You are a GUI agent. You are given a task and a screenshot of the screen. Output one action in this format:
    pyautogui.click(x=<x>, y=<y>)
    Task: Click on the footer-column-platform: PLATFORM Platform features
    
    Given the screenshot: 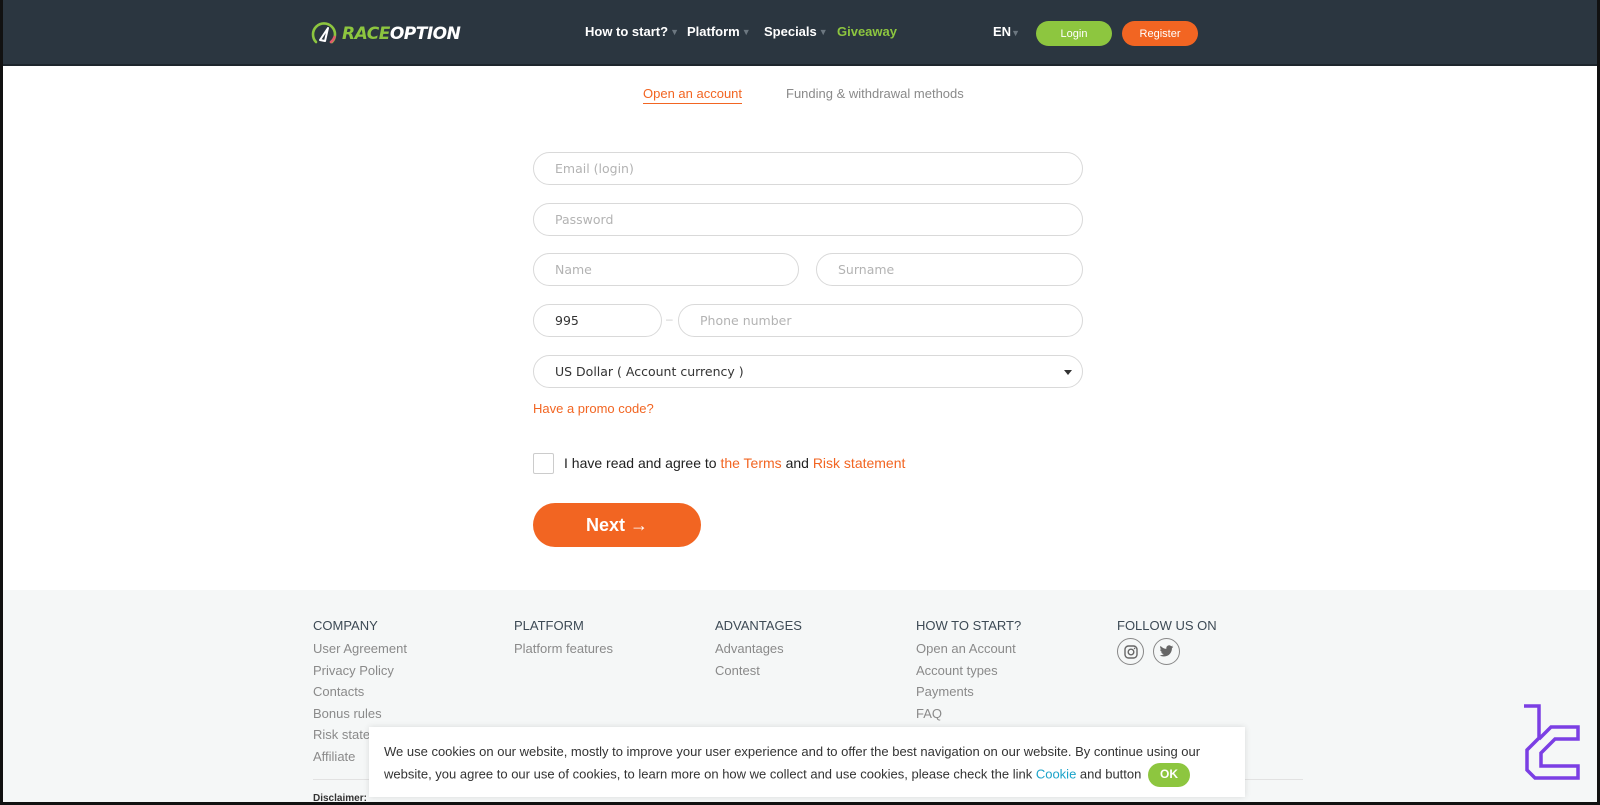 What is the action you would take?
    pyautogui.click(x=563, y=639)
    